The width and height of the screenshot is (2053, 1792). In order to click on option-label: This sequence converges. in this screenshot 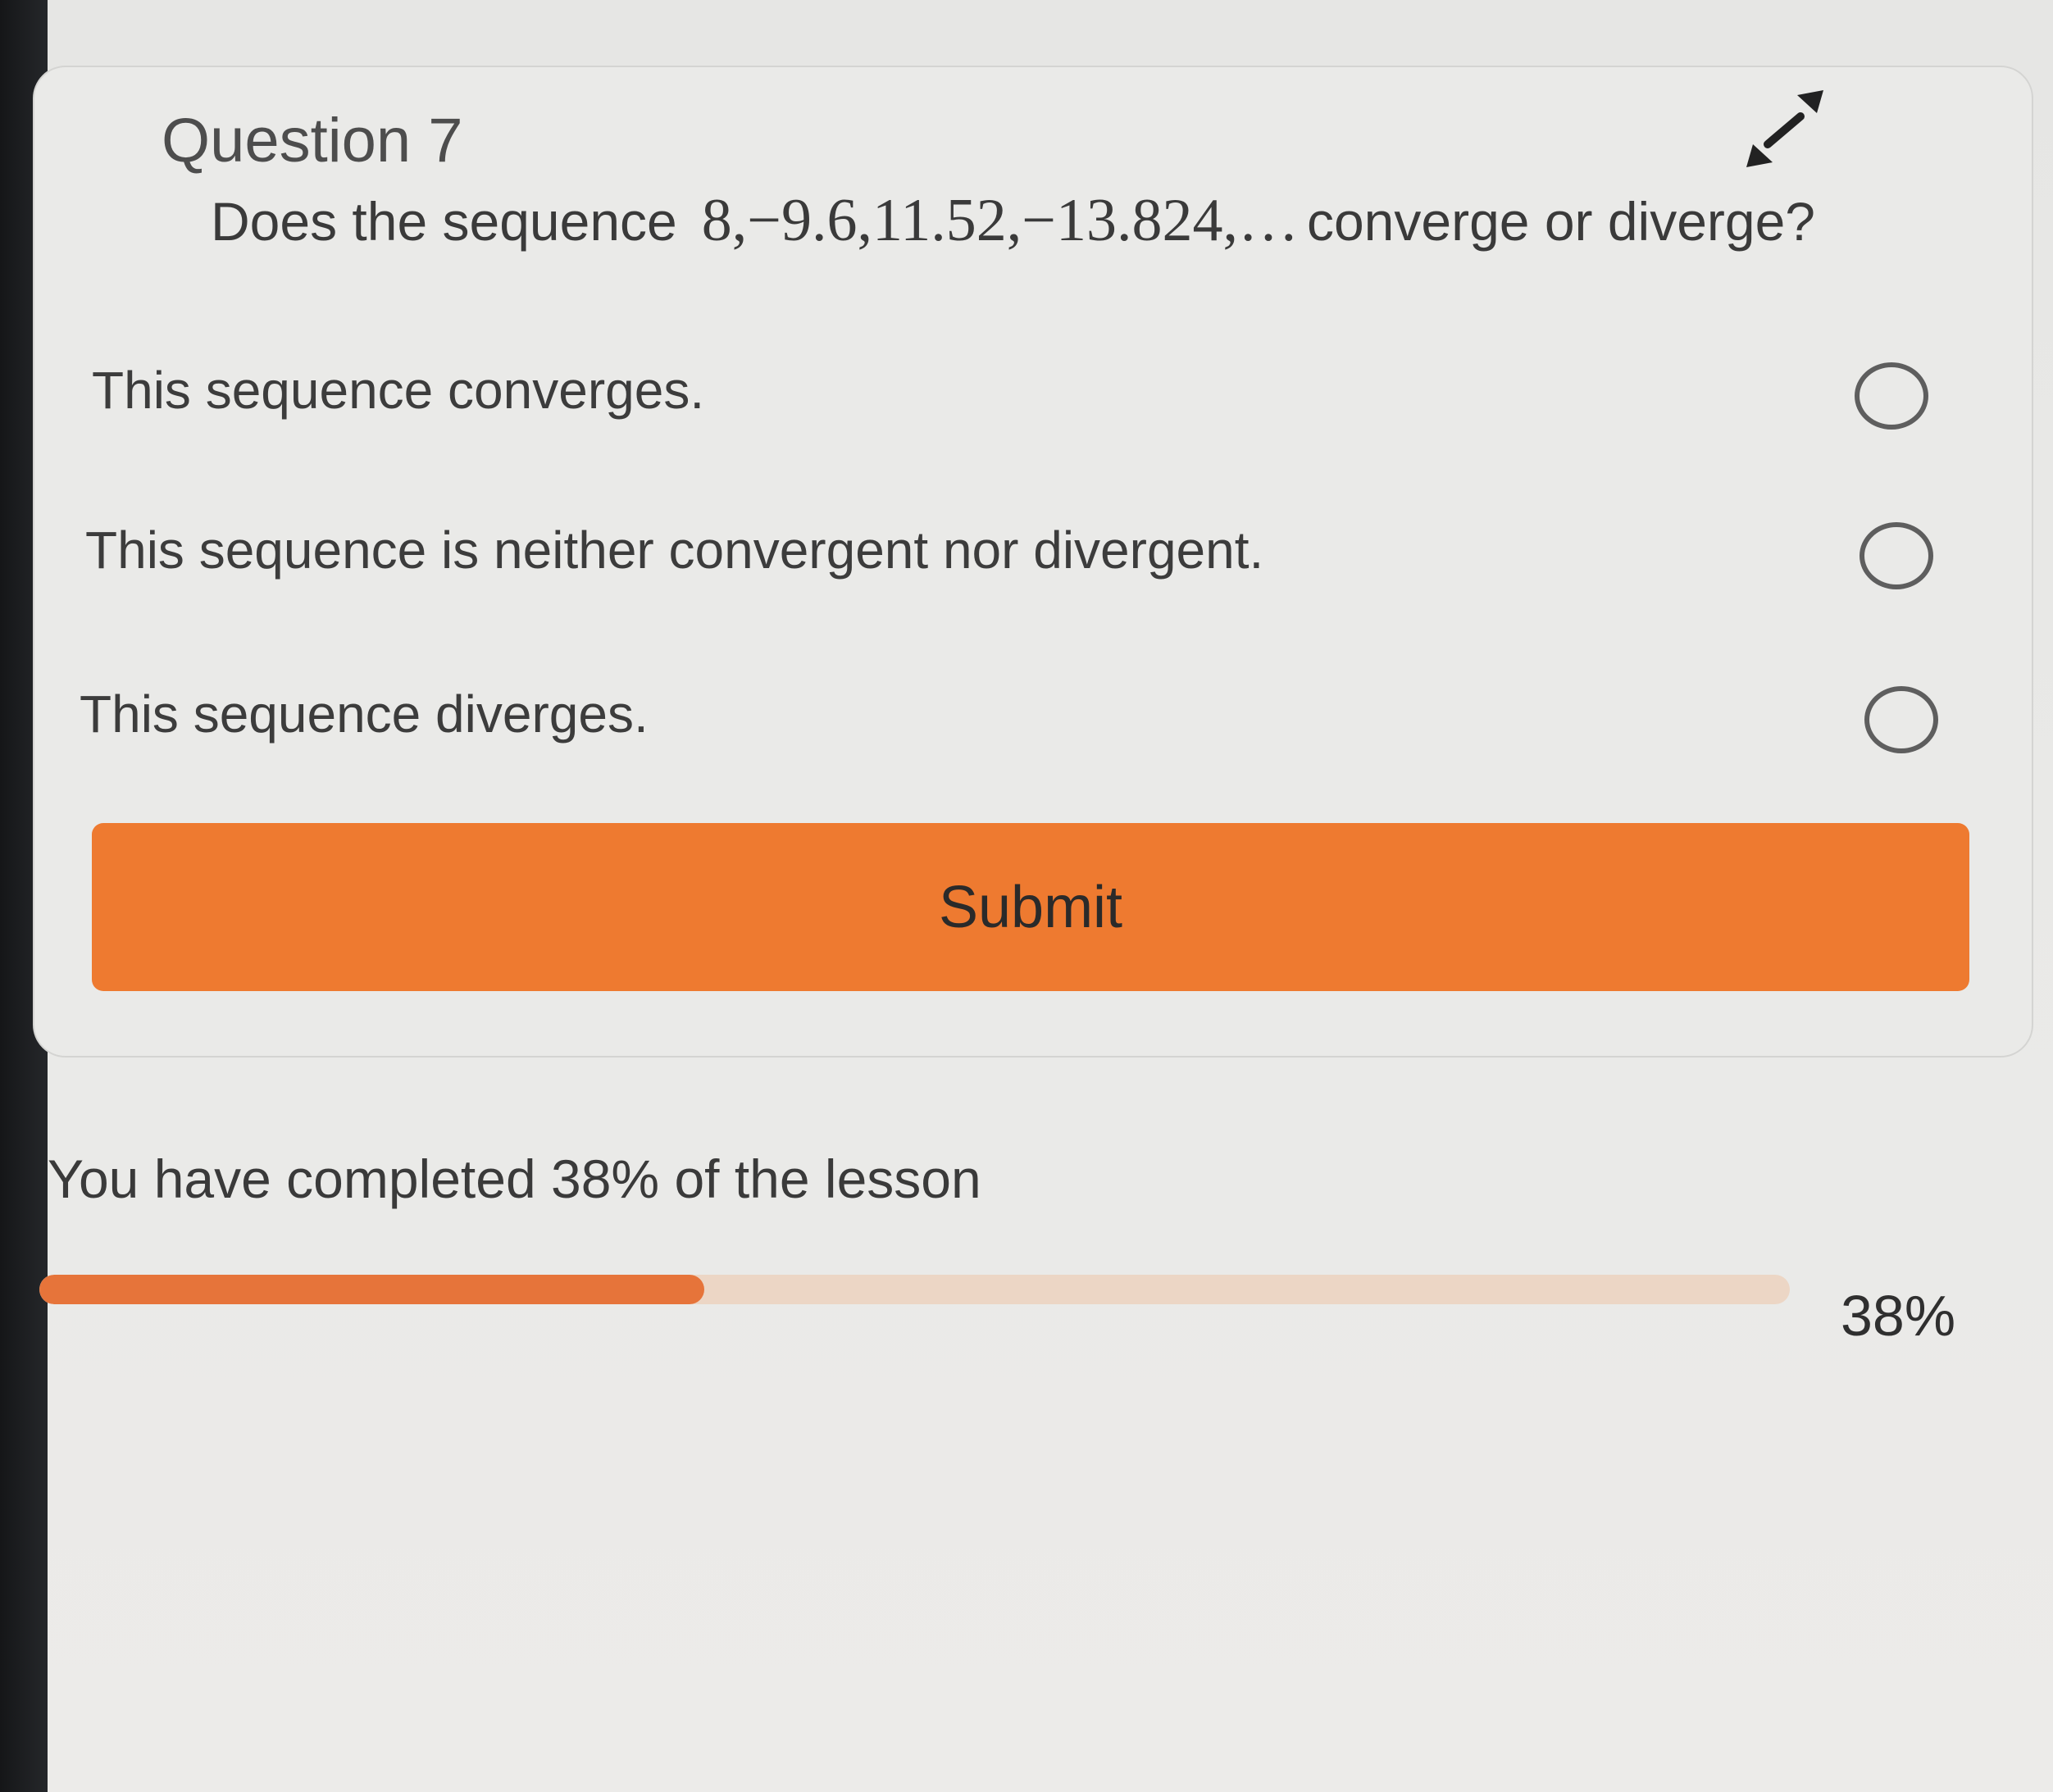, I will do `click(398, 390)`.